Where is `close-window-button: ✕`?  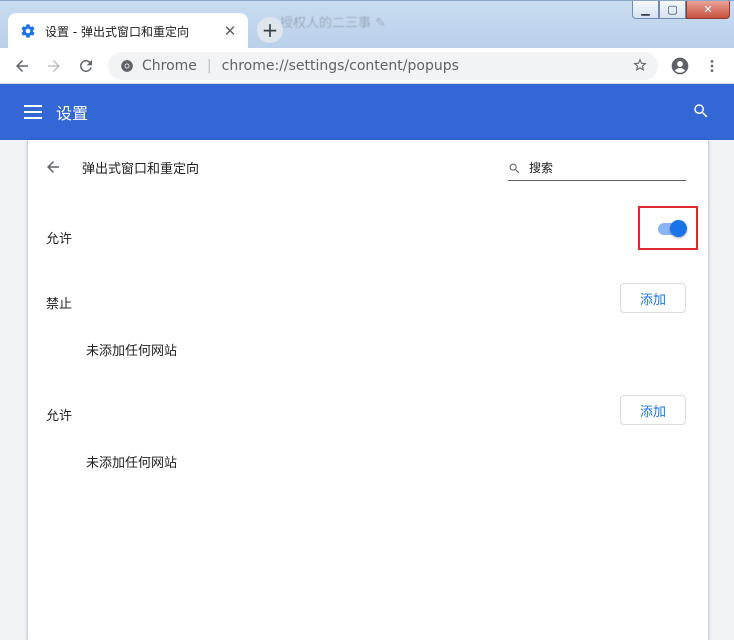
close-window-button: ✕ is located at coordinates (708, 10).